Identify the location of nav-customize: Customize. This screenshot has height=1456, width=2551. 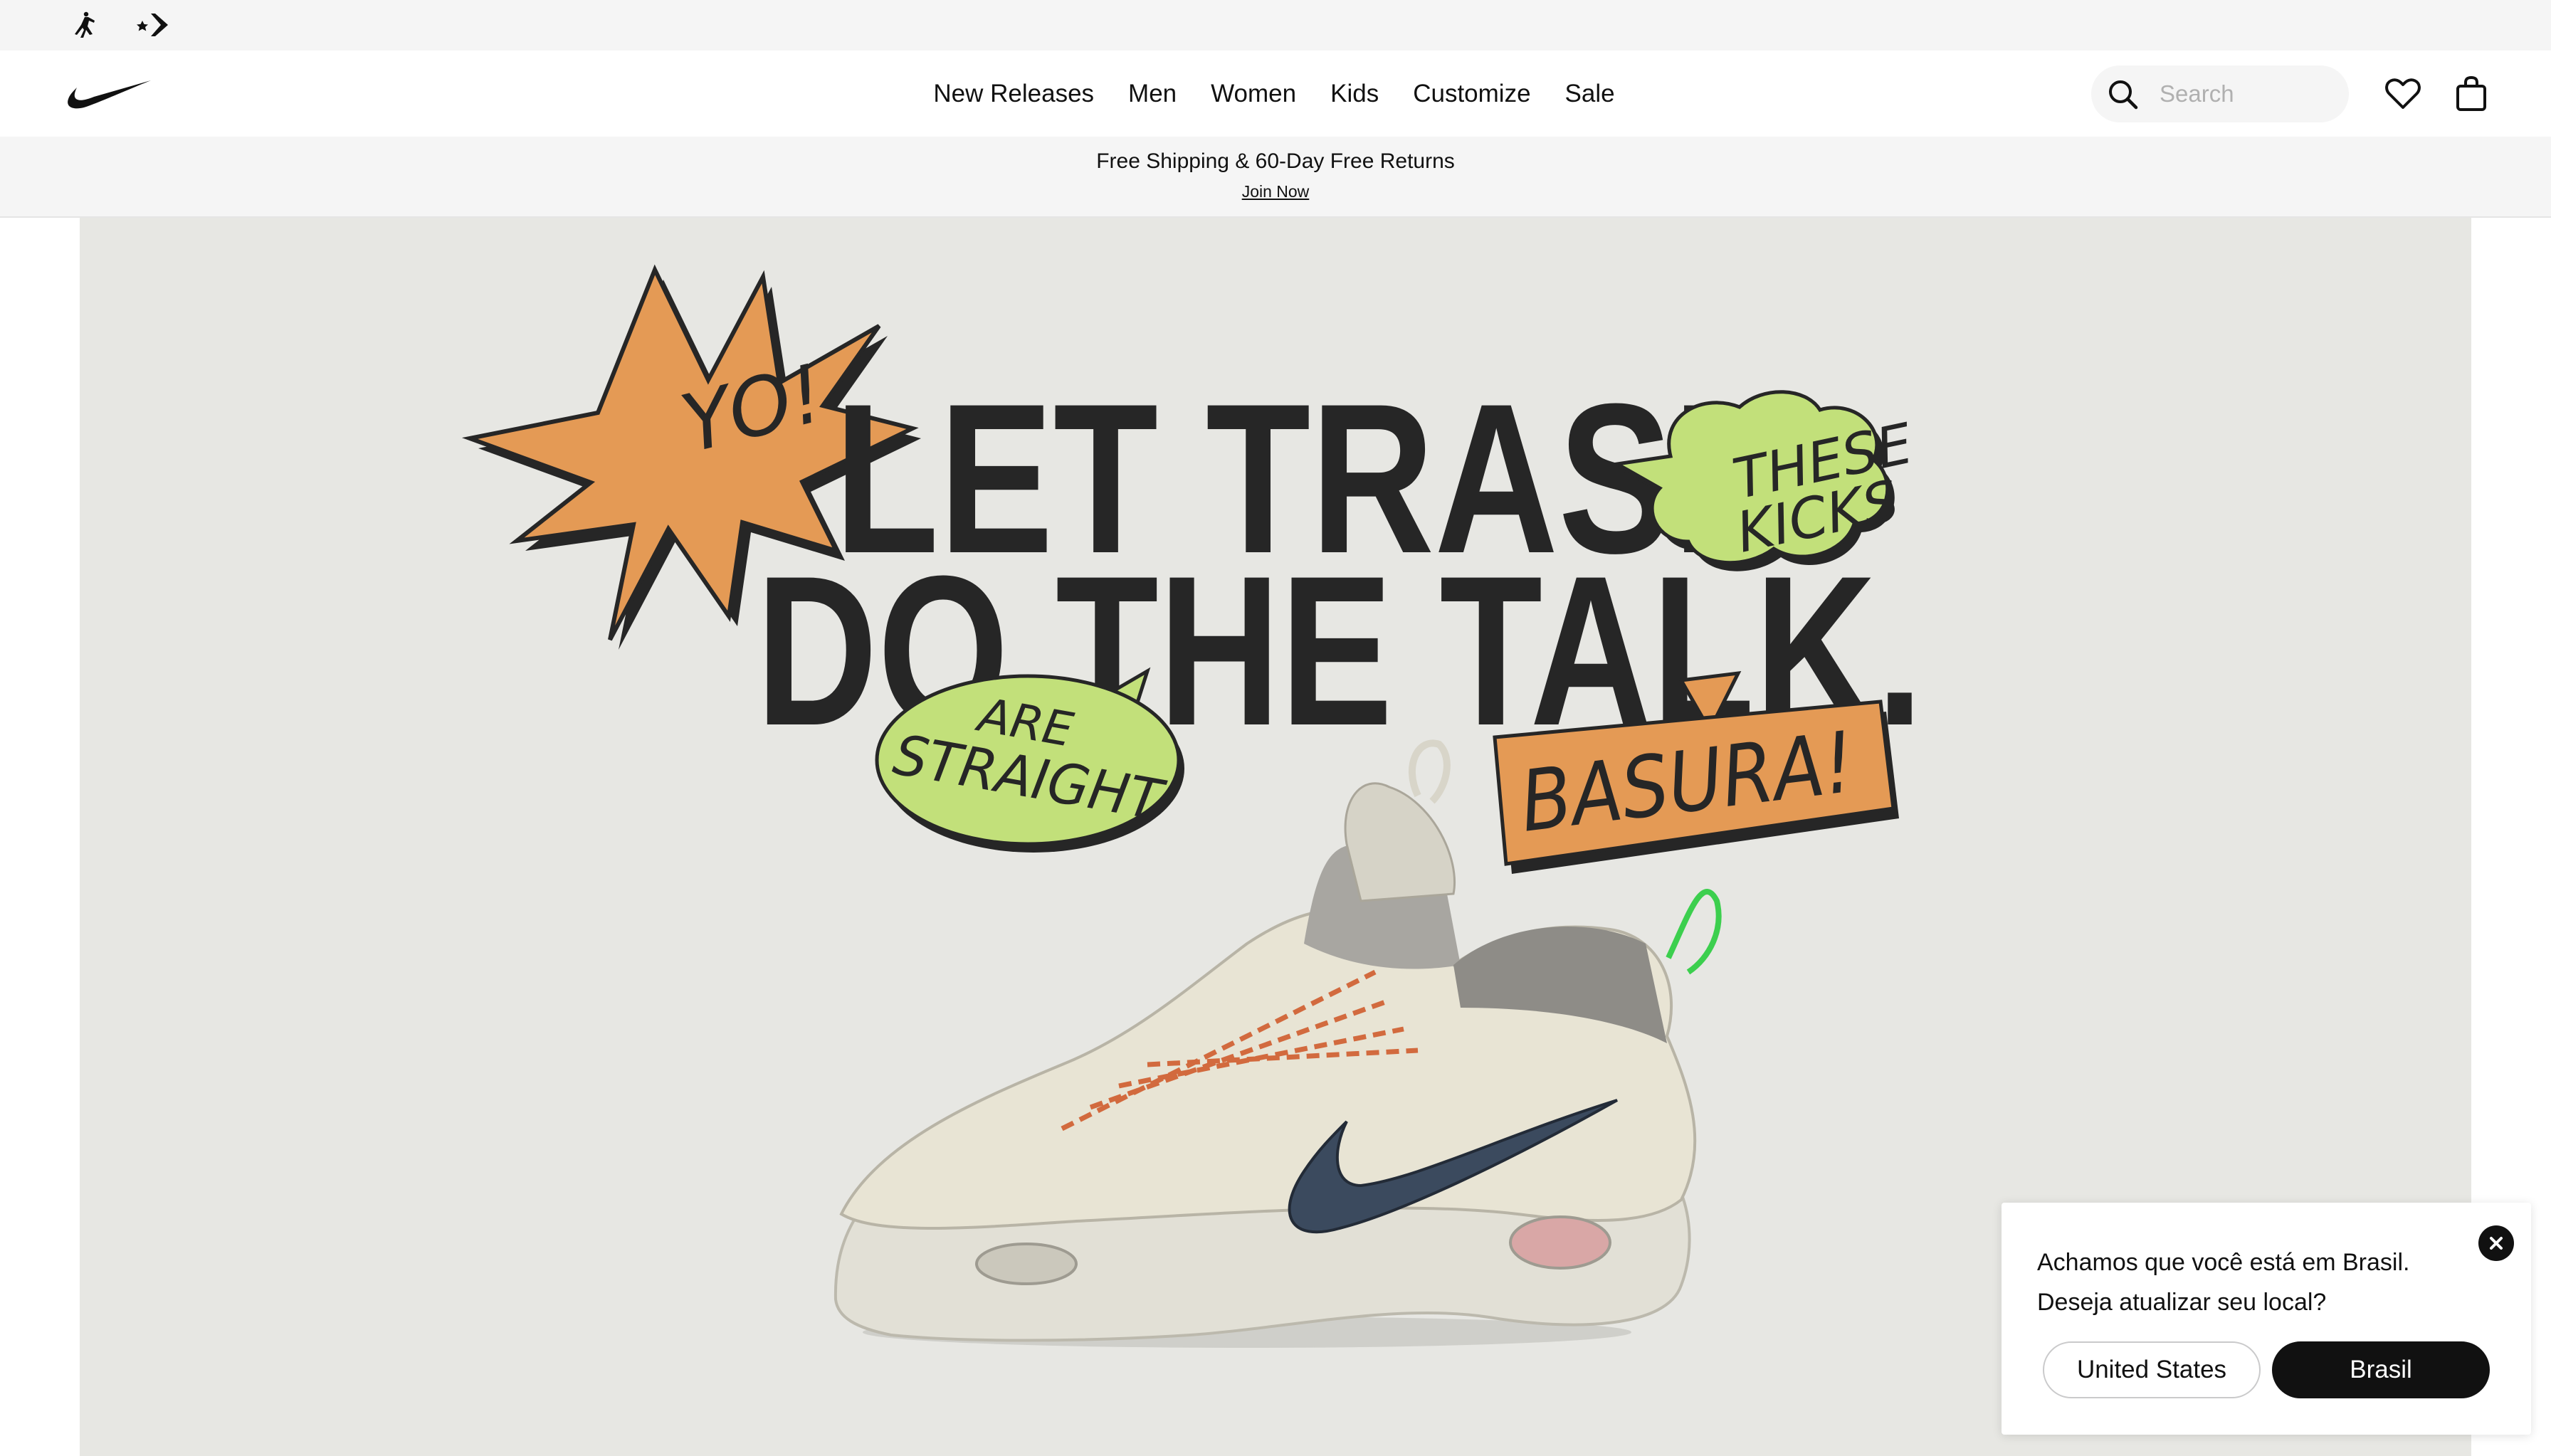
(1471, 94).